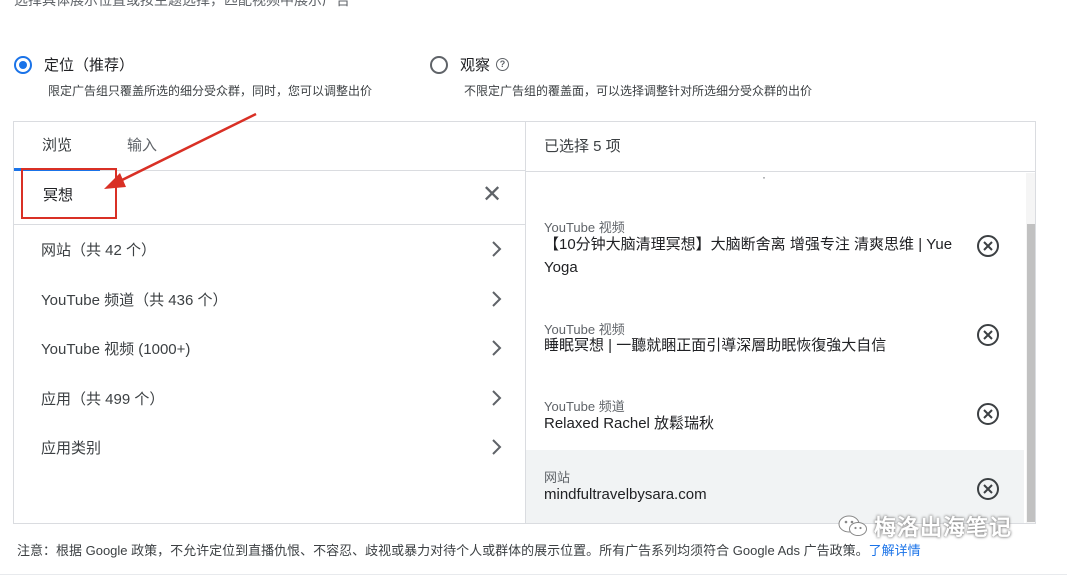 Image resolution: width=1067 pixels, height=577 pixels. I want to click on category-label: 应用（共 499 个）, so click(103, 399).